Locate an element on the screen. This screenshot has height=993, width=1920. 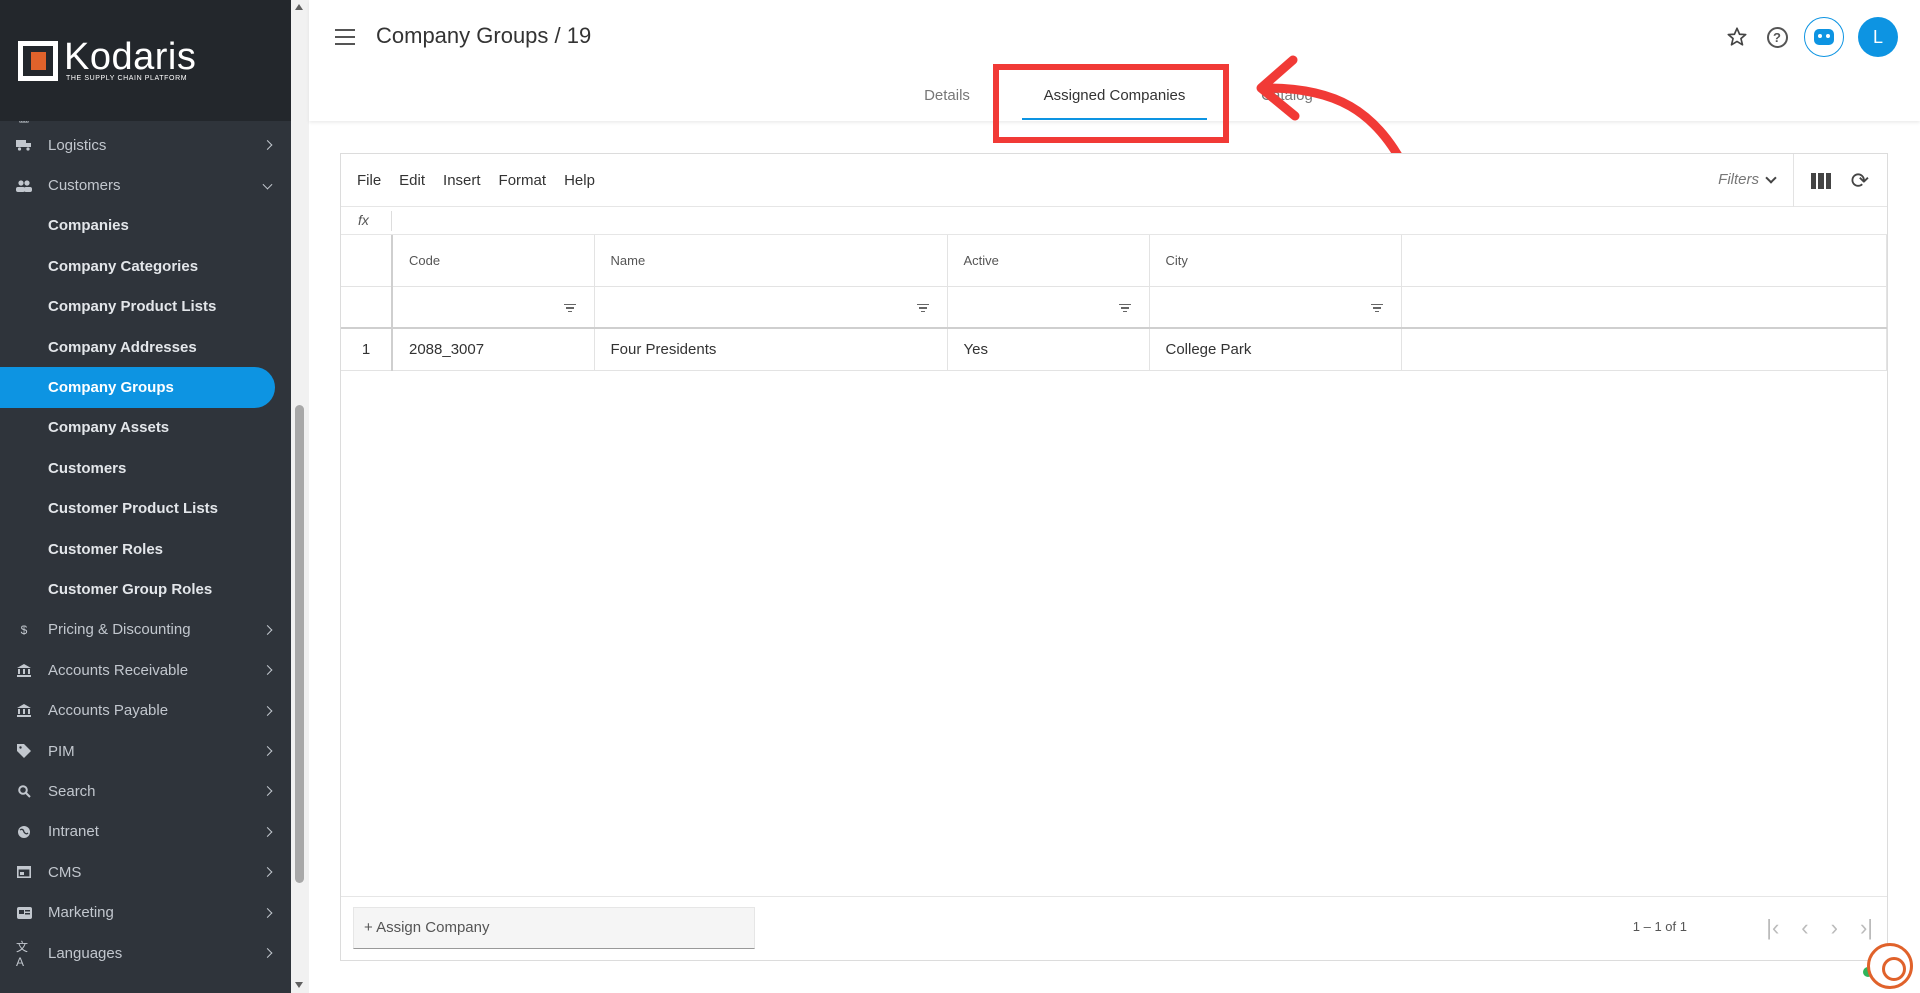
translate-icon: 文A is located at coordinates (22, 954).